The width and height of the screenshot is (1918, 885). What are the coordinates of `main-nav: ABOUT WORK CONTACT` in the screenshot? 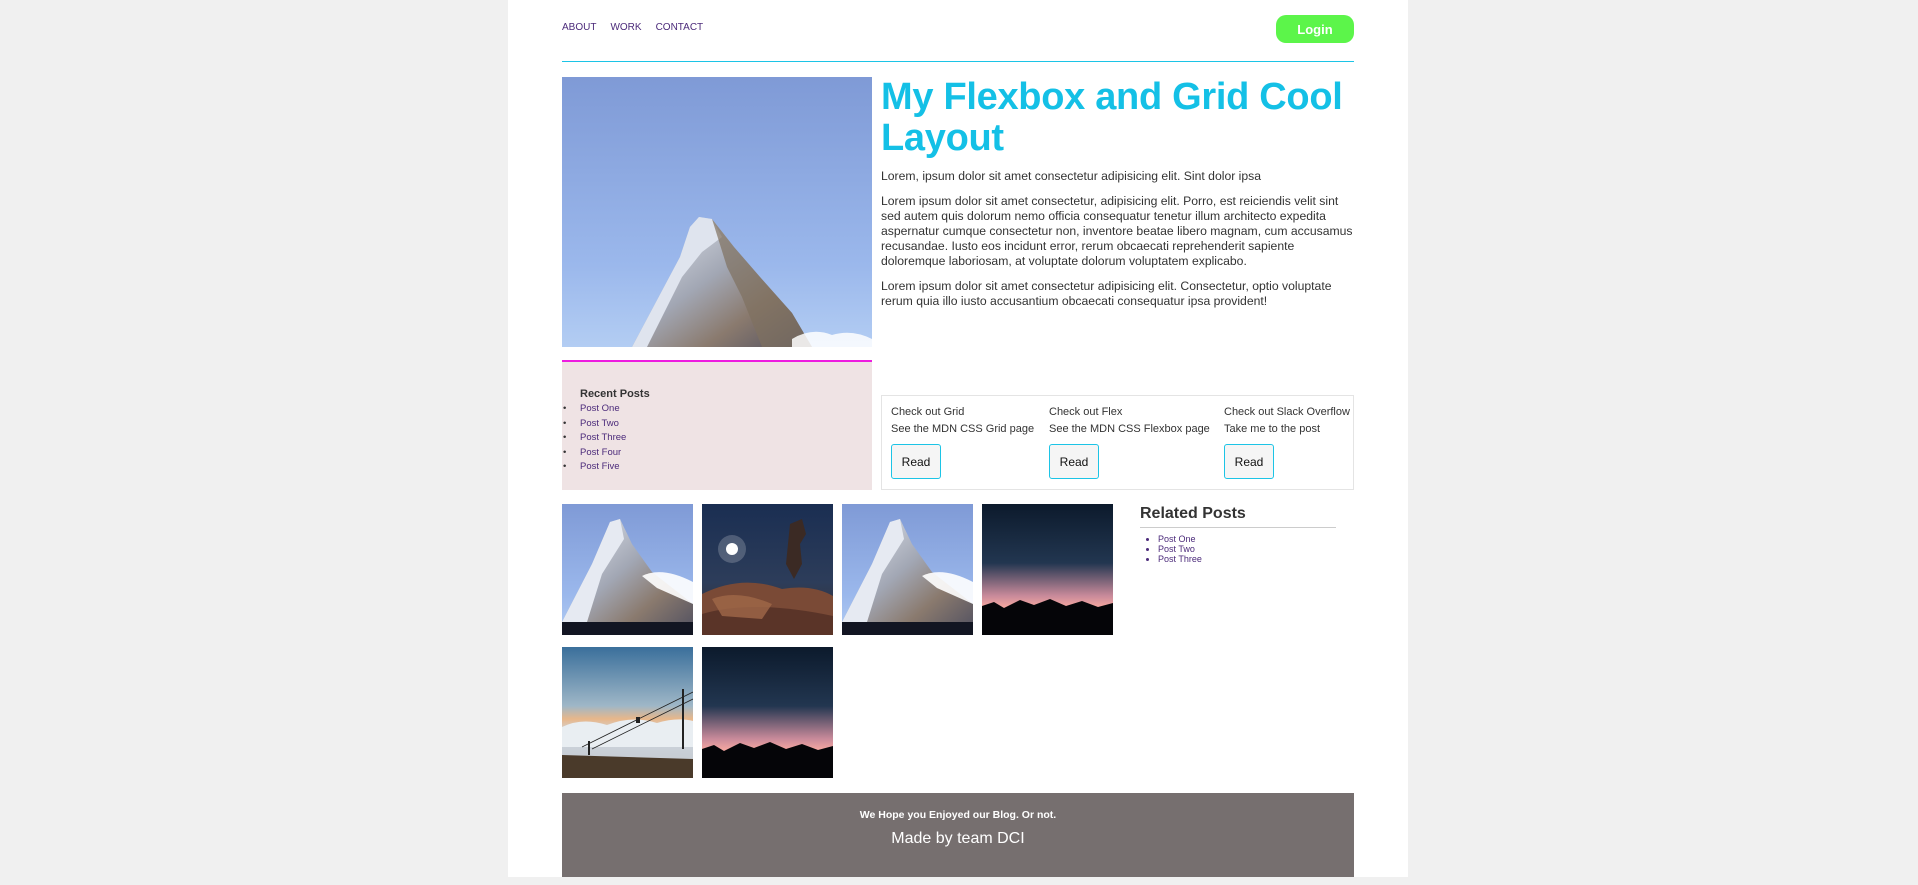 It's located at (632, 27).